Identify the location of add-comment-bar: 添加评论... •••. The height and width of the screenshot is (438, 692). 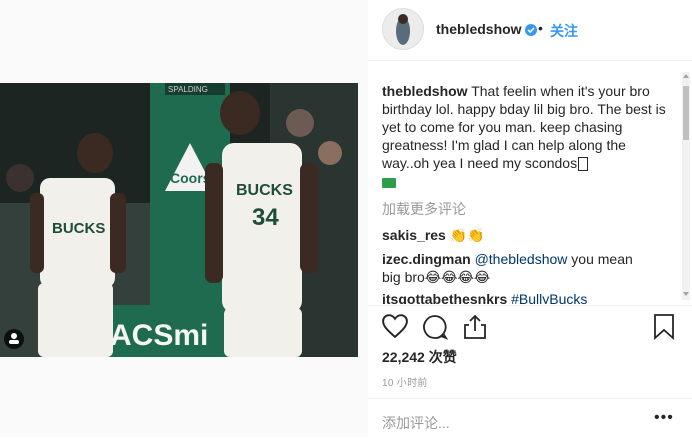
(530, 418).